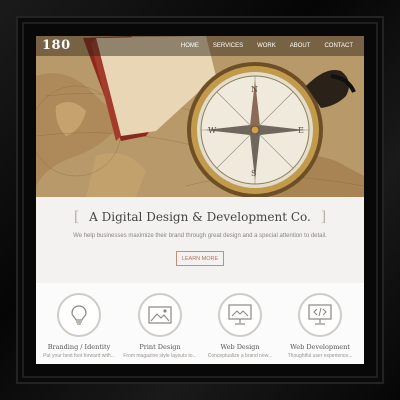  I want to click on service-title: Web Design, so click(240, 347).